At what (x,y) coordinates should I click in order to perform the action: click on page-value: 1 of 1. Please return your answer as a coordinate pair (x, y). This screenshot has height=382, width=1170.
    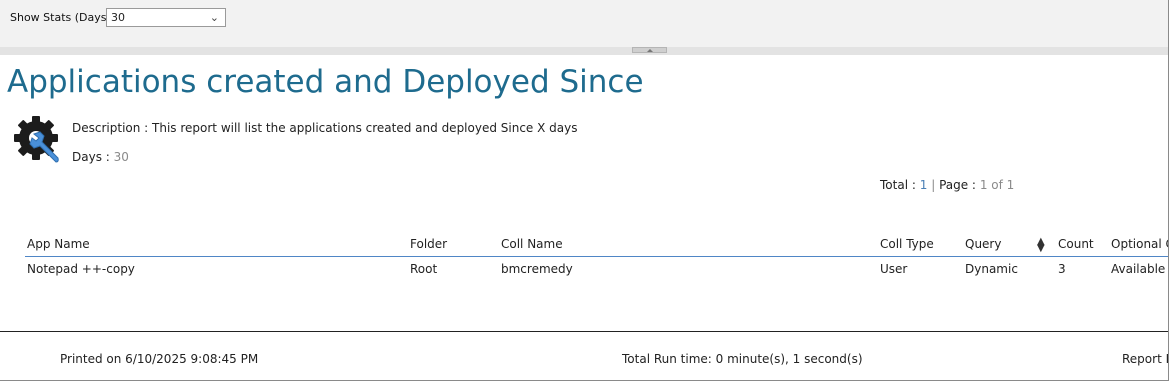
    Looking at the image, I should click on (997, 185).